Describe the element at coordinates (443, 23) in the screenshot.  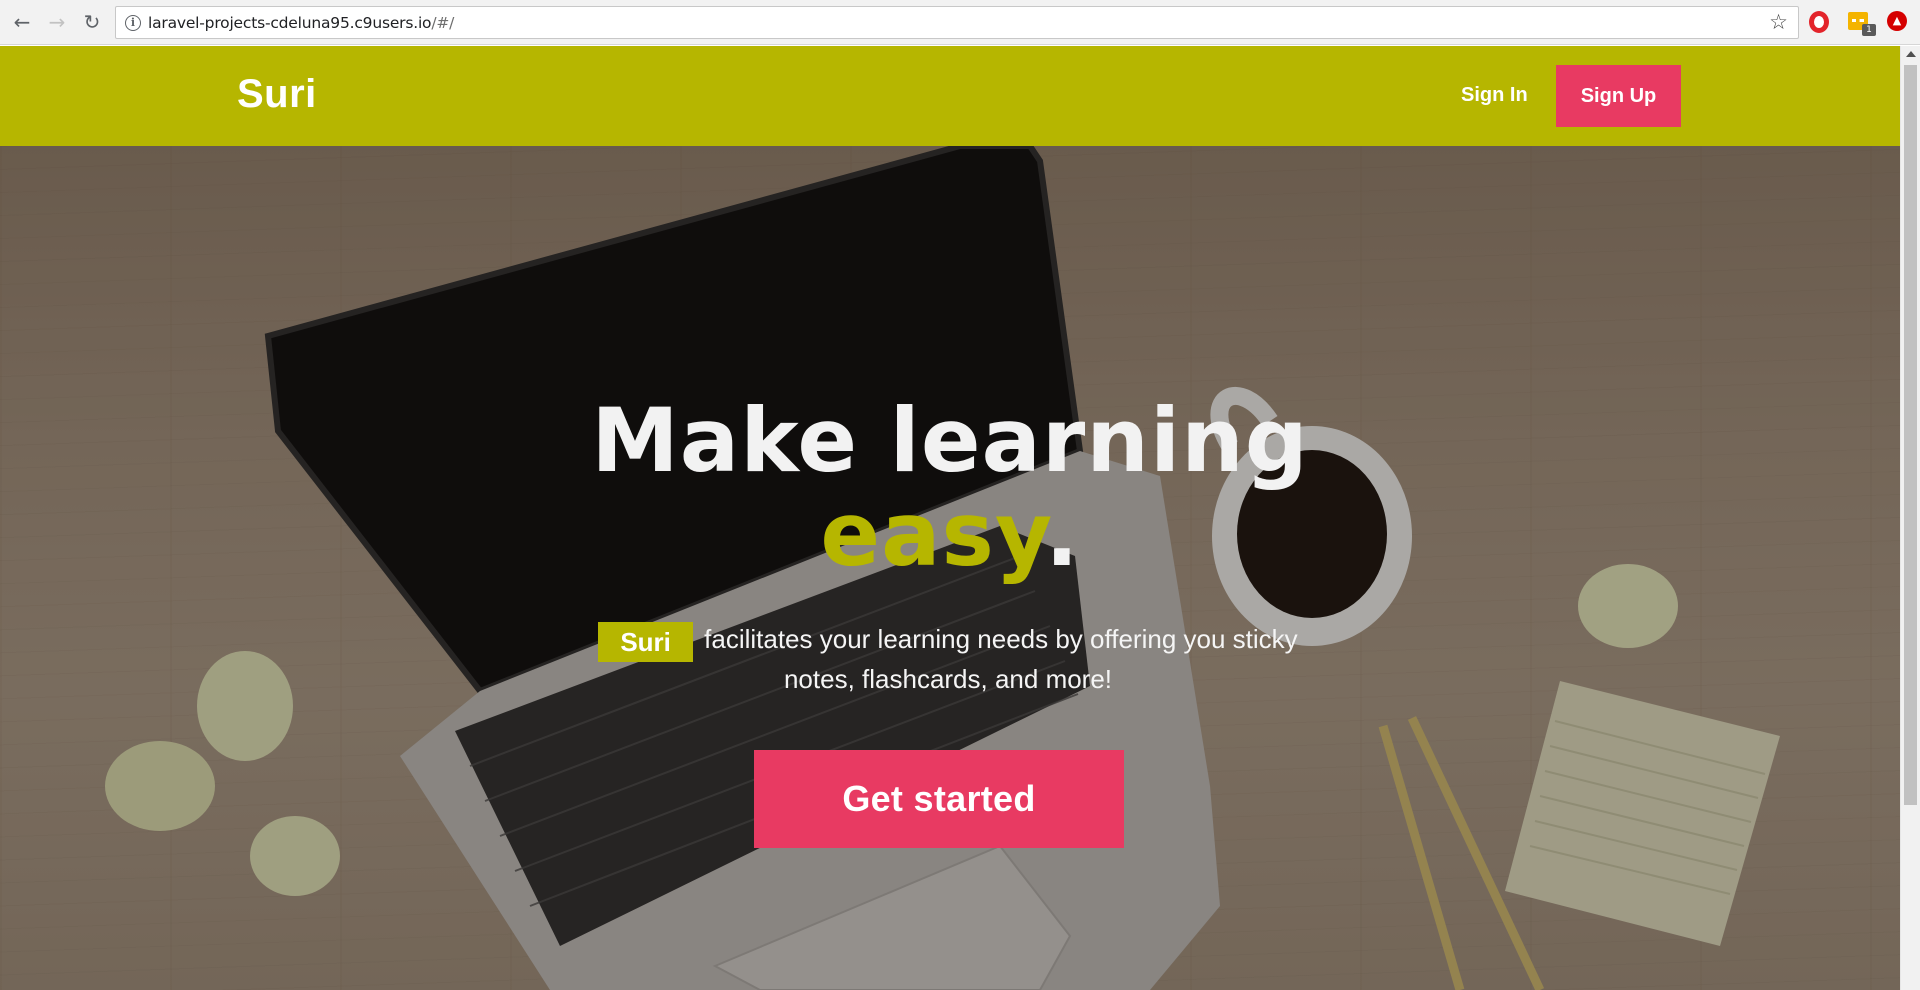
I see `url-path: /#/` at that location.